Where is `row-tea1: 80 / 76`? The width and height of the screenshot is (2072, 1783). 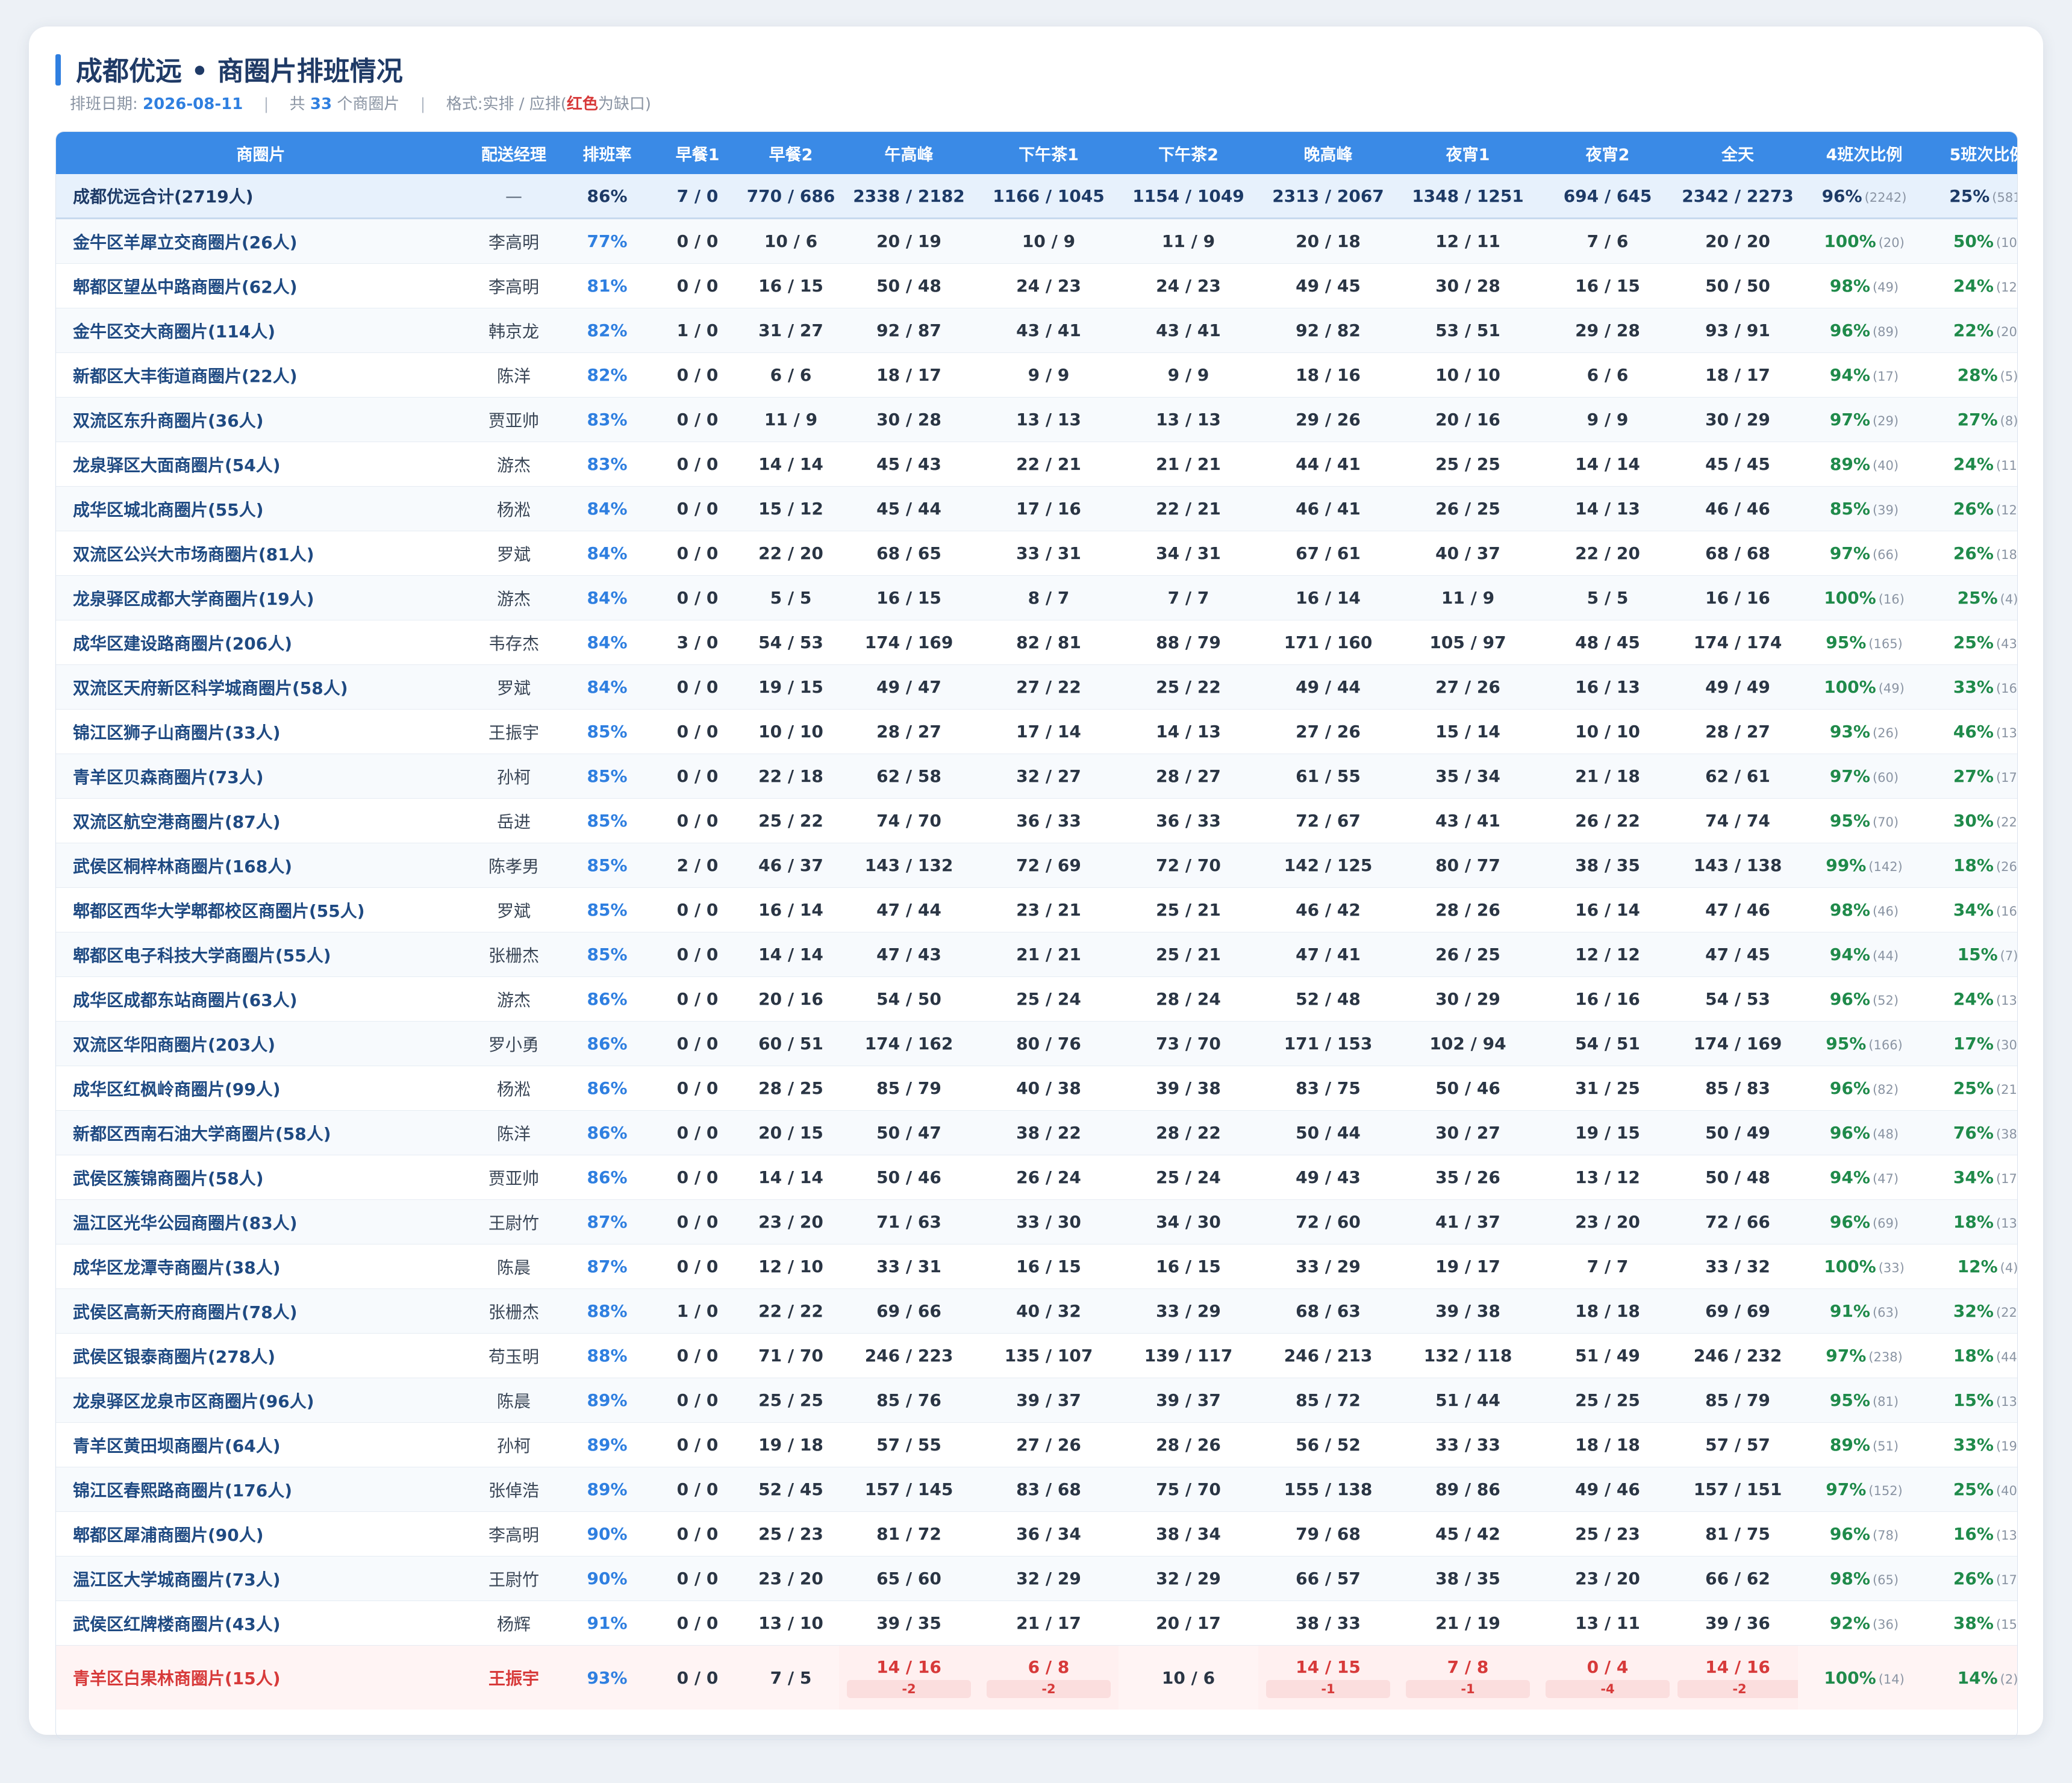
row-tea1: 80 / 76 is located at coordinates (1049, 1043).